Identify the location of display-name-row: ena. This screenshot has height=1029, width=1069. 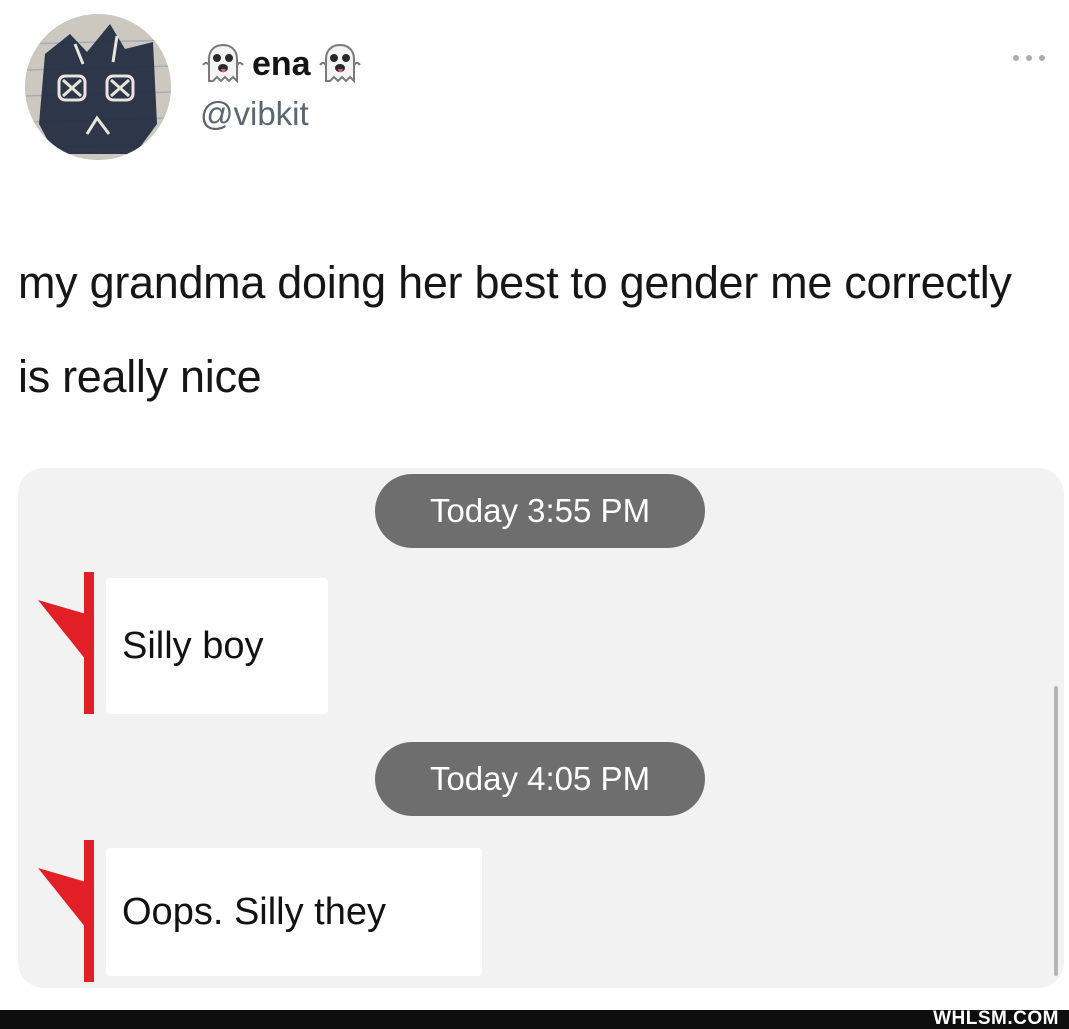
(281, 64).